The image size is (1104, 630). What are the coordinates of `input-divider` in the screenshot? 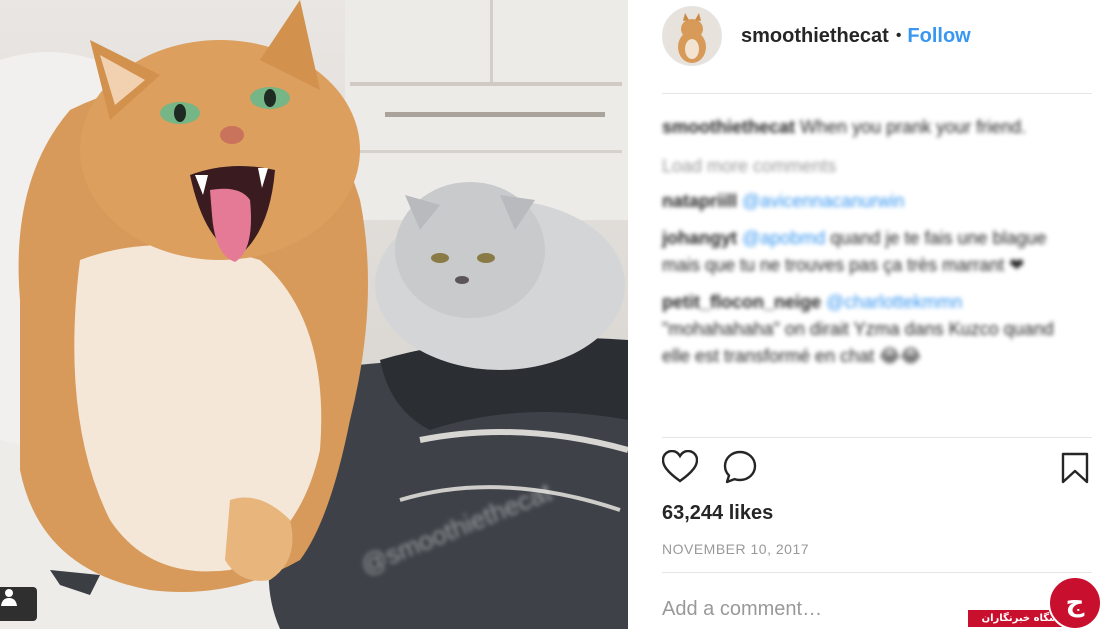 It's located at (877, 572).